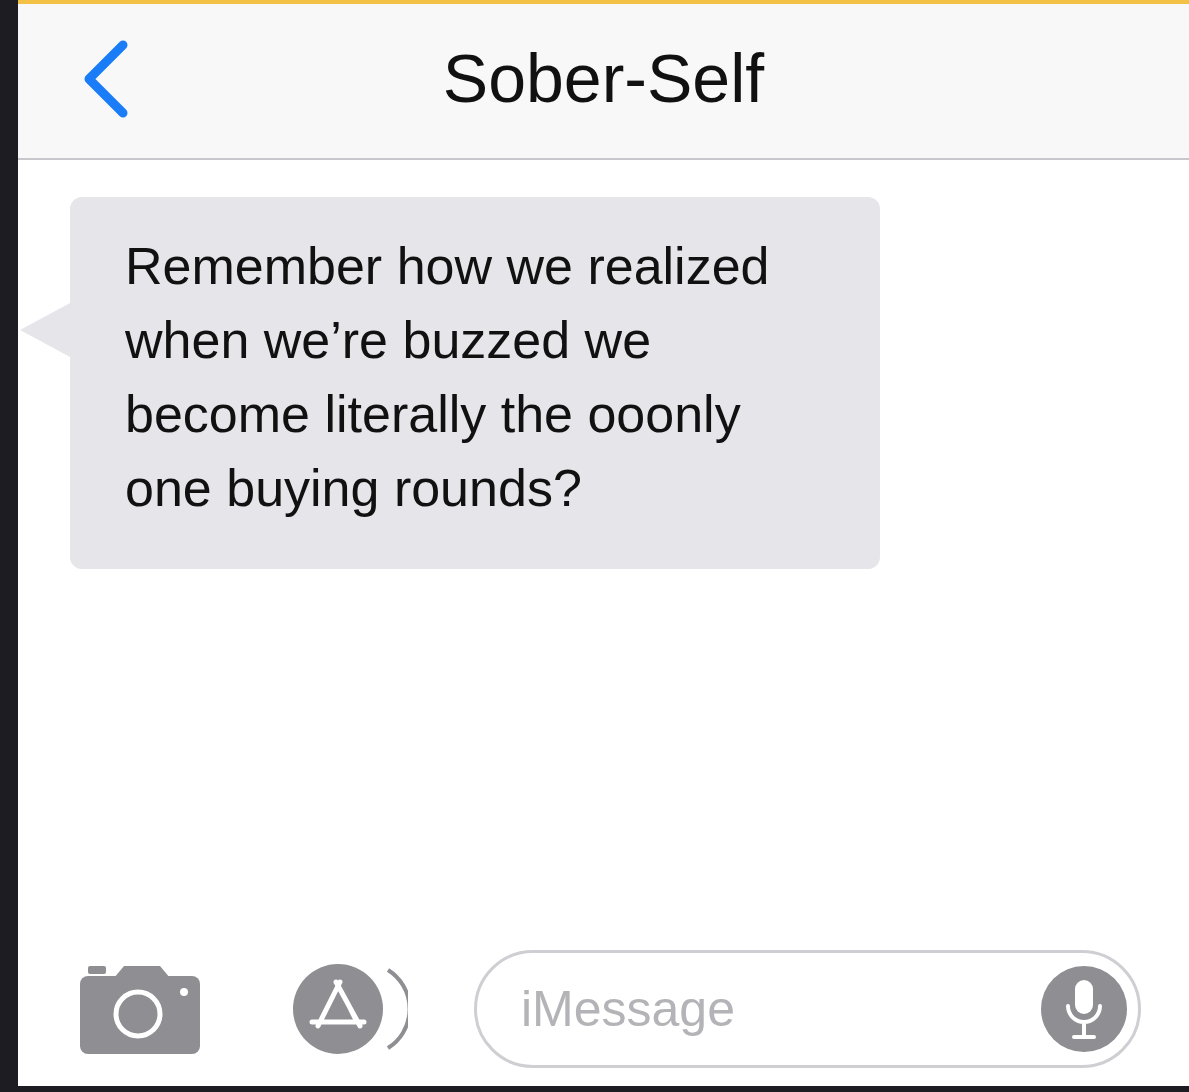 The width and height of the screenshot is (1189, 1092). I want to click on message-text: Remember how we realized when we’re buzzed we become literally the ooonly one buying rounds?, so click(447, 377).